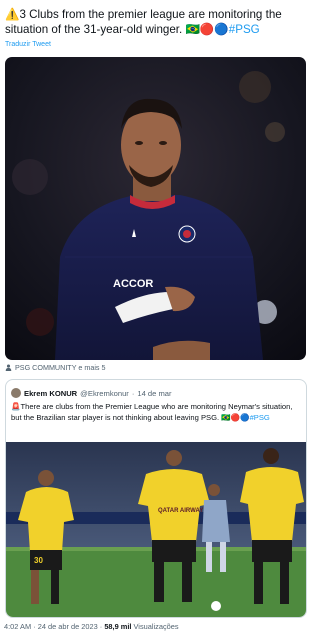  Describe the element at coordinates (8, 367) in the screenshot. I see `person-icon` at that location.